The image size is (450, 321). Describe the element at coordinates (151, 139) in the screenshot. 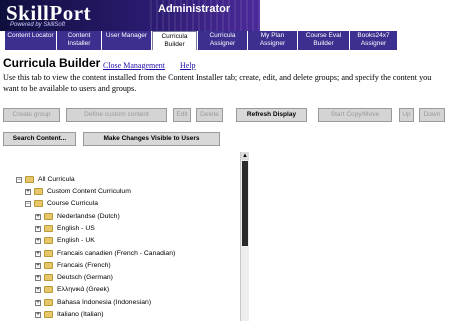

I see `make-changes-visible-button: Make Changes Visible to Users` at that location.